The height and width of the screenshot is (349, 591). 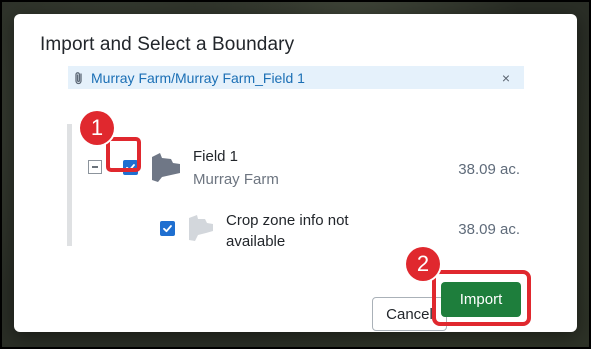 What do you see at coordinates (95, 167) in the screenshot?
I see `collapse-icon` at bounding box center [95, 167].